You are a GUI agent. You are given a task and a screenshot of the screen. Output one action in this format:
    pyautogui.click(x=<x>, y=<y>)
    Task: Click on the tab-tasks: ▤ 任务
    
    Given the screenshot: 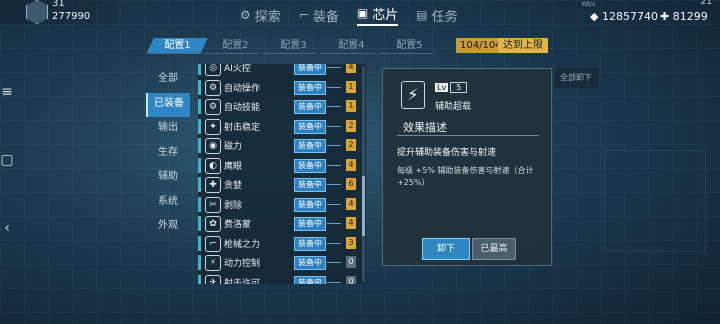 What is the action you would take?
    pyautogui.click(x=436, y=15)
    